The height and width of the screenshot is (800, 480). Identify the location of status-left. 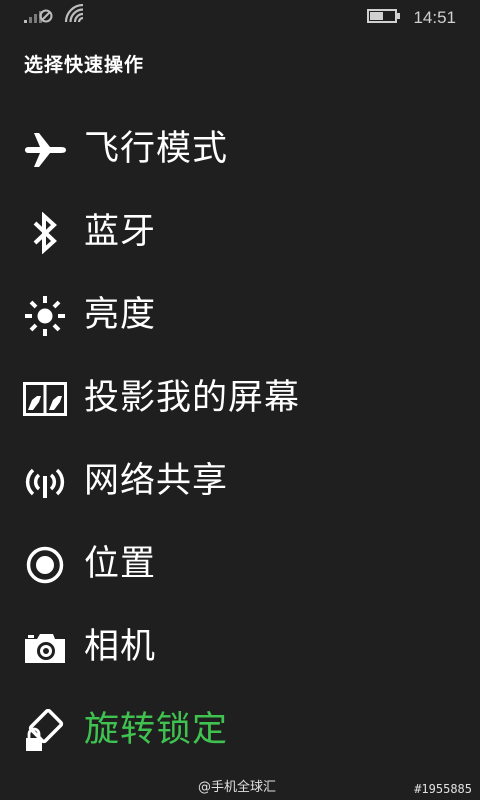
(55, 15).